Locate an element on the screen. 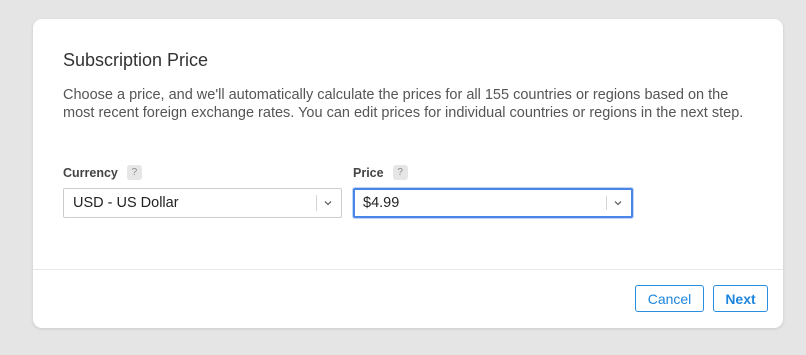  price-select-value: $4.99 is located at coordinates (381, 203).